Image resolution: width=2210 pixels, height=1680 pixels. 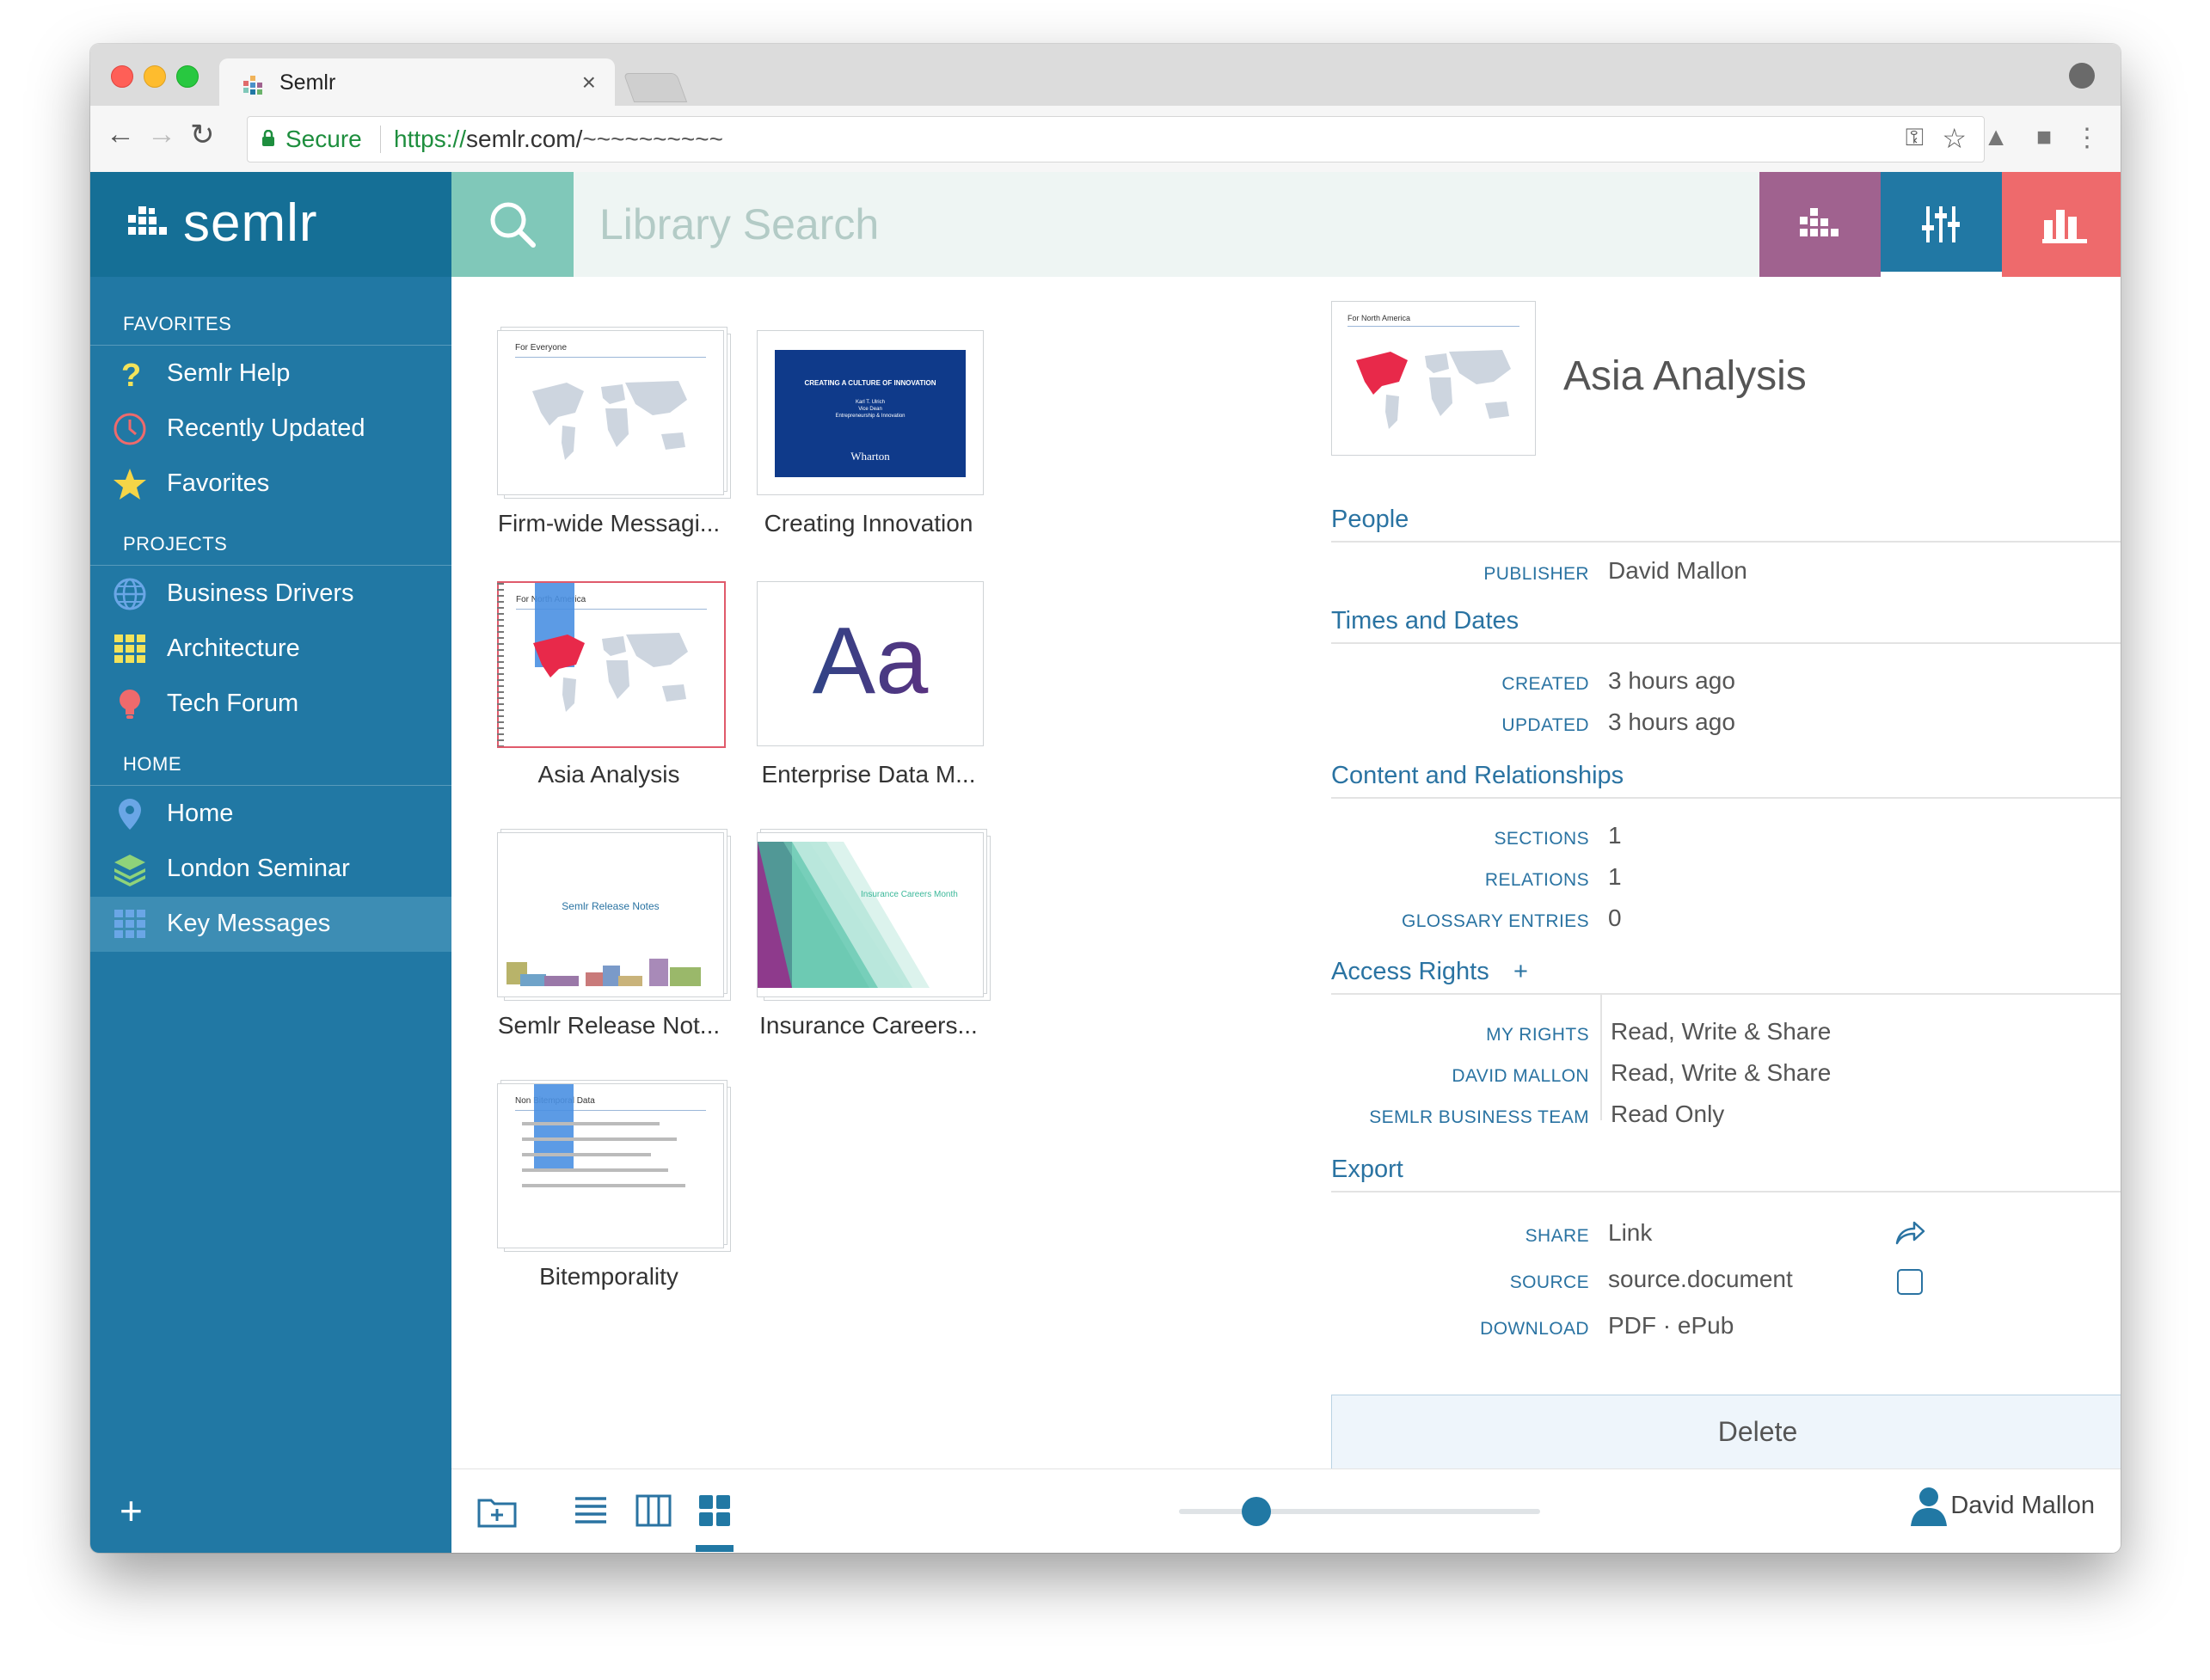 I want to click on relations-key: RELATIONS, so click(x=1537, y=880).